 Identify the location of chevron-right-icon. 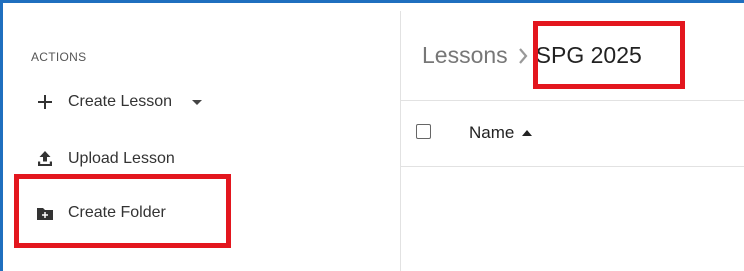
(523, 55).